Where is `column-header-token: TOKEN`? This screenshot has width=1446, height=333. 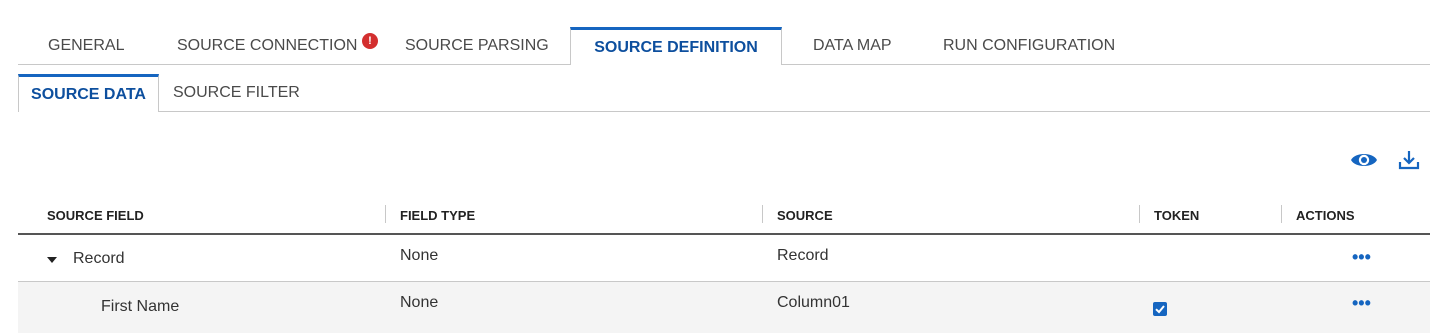 column-header-token: TOKEN is located at coordinates (1176, 215).